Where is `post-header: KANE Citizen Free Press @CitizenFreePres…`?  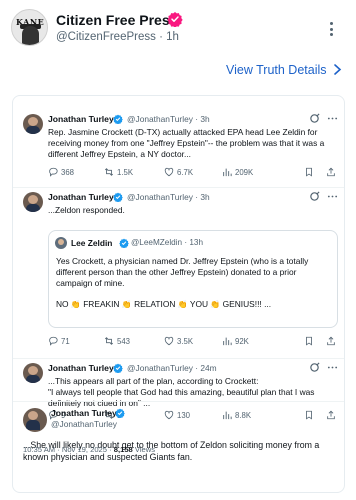
post-header: KANE Citizen Free Press @CitizenFreePres… is located at coordinates (178, 28).